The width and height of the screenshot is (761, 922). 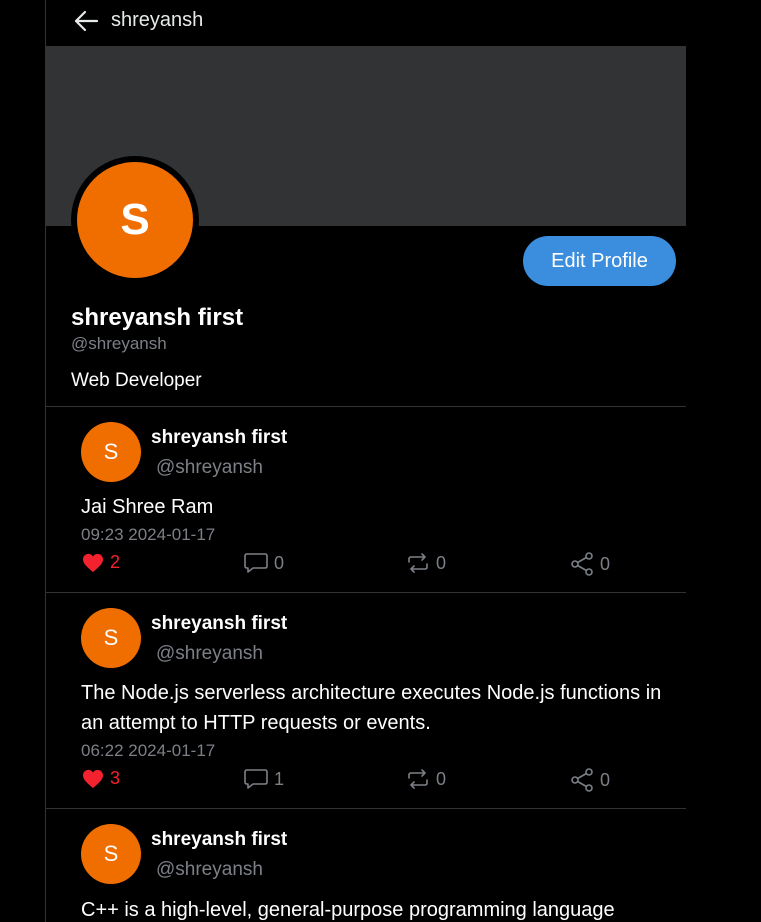 I want to click on edit-profile-button: Edit Profile, so click(x=599, y=261).